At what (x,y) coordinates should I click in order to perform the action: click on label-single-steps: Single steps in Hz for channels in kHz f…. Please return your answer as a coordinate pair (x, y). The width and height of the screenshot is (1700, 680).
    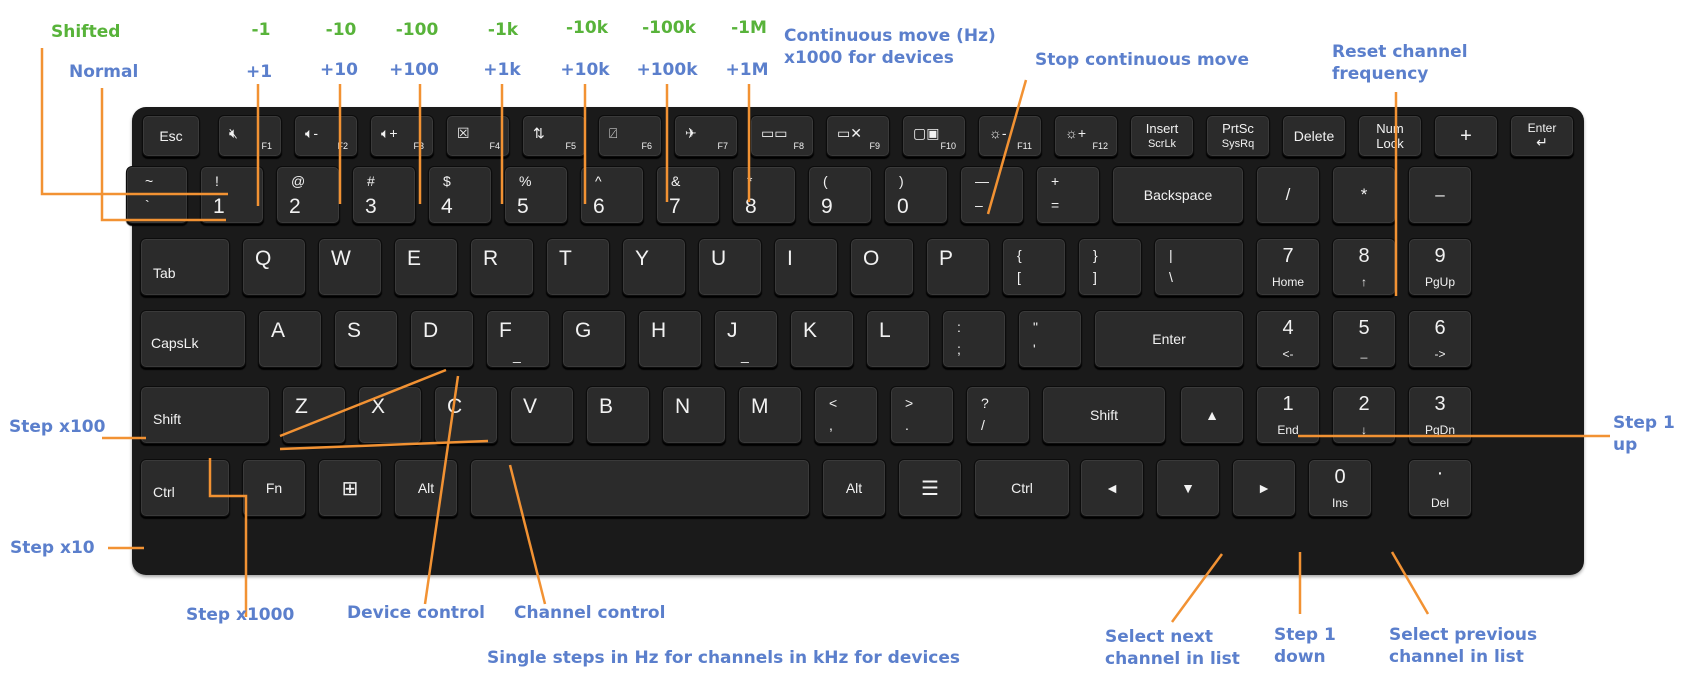
    Looking at the image, I should click on (724, 658).